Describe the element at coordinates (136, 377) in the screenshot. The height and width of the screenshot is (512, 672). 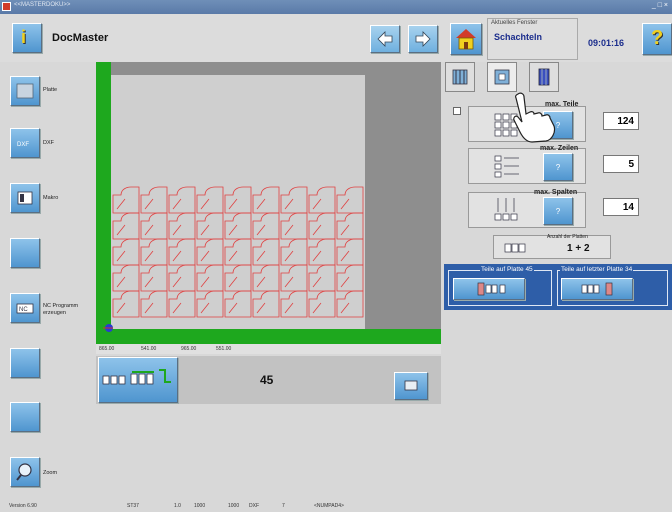
I see `parts-arrange-icon` at that location.